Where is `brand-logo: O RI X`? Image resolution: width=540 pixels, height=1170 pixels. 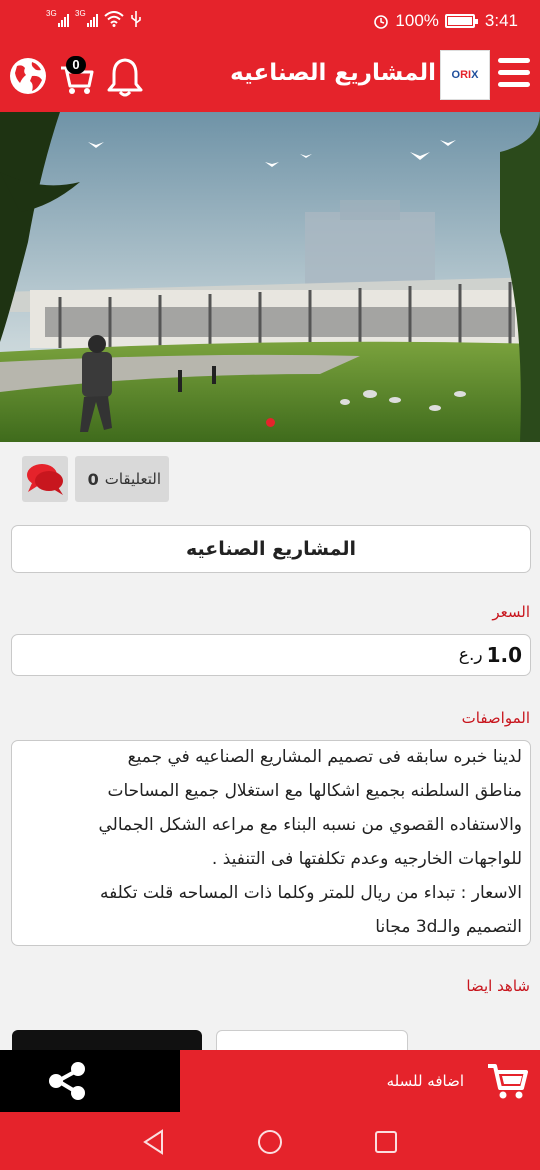
brand-logo: O RI X is located at coordinates (465, 75).